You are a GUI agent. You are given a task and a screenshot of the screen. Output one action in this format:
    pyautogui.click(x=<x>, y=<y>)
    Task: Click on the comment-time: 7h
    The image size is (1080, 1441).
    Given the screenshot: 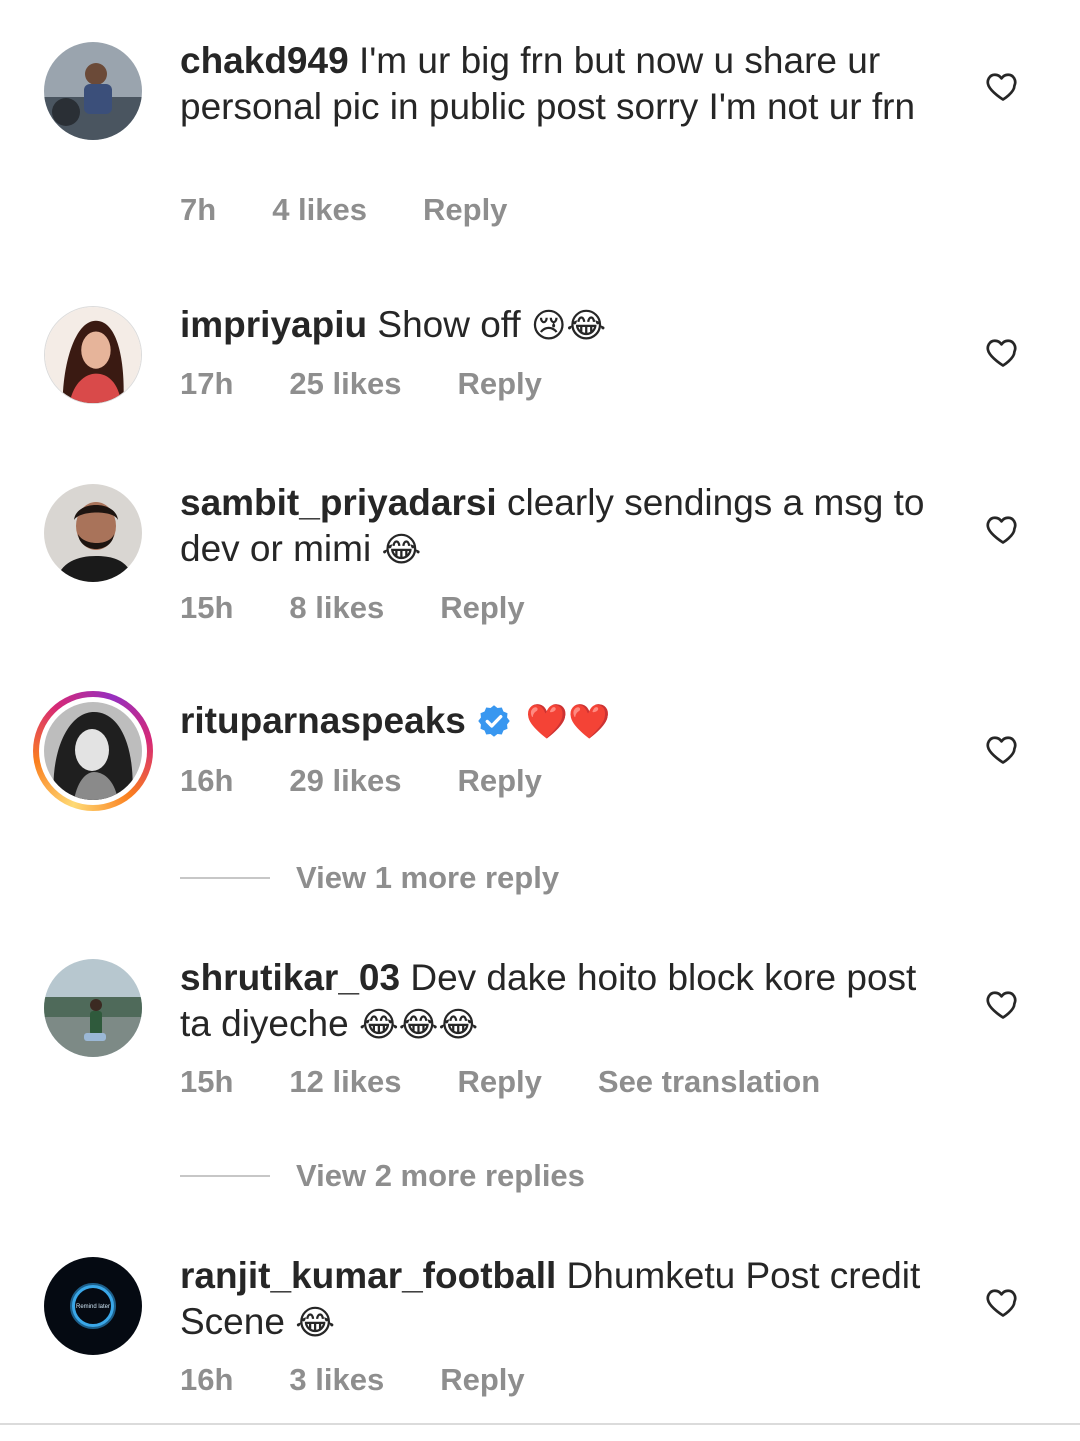 What is the action you would take?
    pyautogui.click(x=198, y=209)
    